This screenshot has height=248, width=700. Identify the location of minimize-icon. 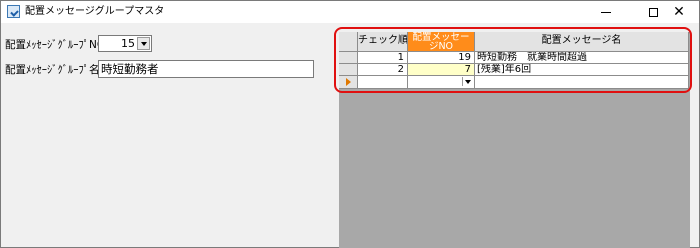
(606, 12).